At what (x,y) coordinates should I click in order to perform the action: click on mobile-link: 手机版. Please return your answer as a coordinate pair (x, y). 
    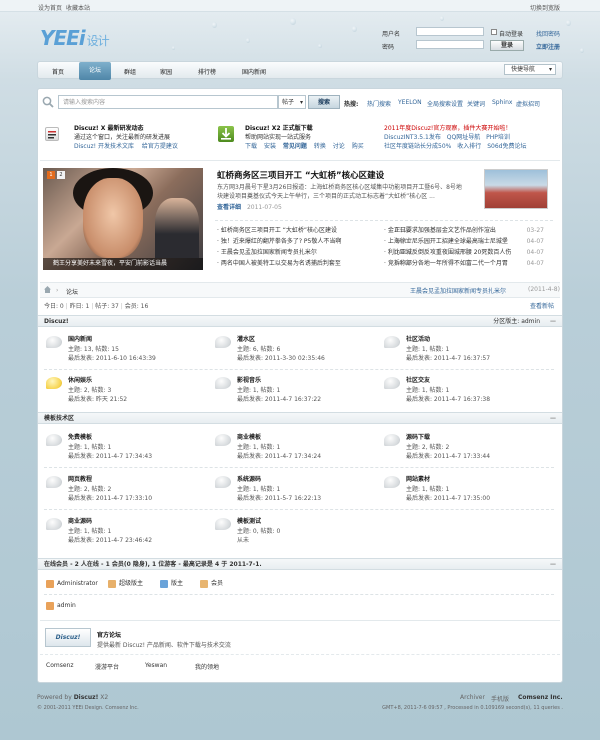
    Looking at the image, I should click on (500, 698).